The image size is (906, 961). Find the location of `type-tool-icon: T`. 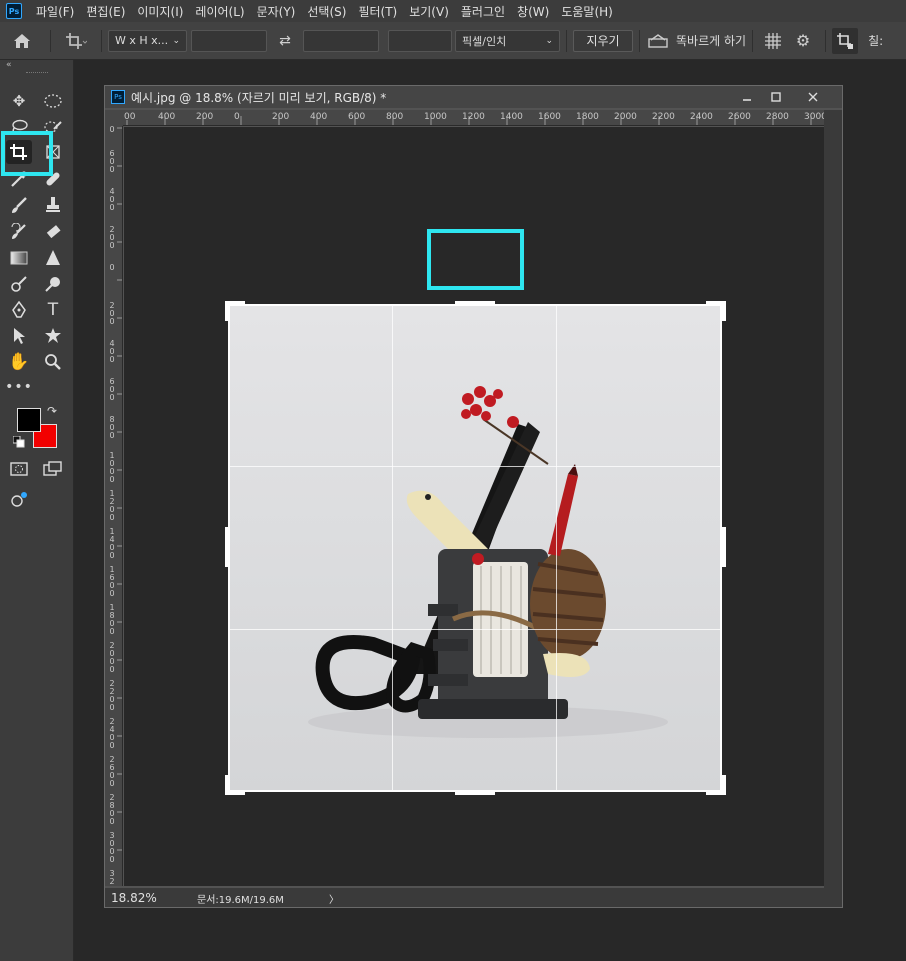

type-tool-icon: T is located at coordinates (53, 310).